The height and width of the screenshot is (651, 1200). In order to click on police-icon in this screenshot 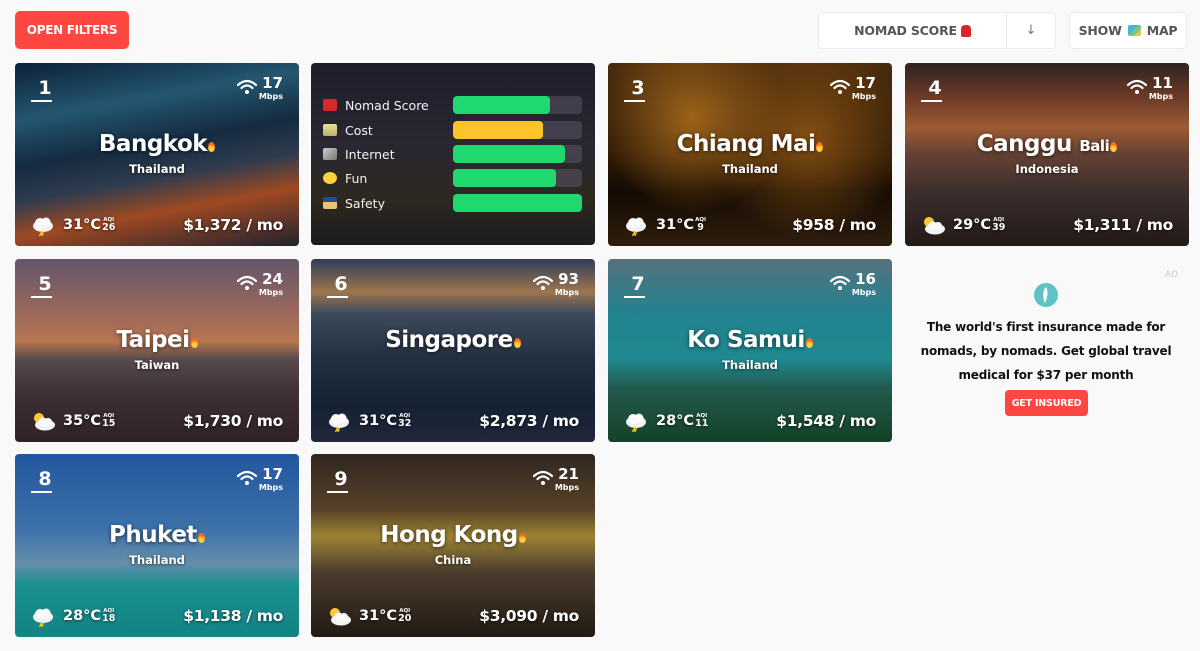, I will do `click(330, 203)`.